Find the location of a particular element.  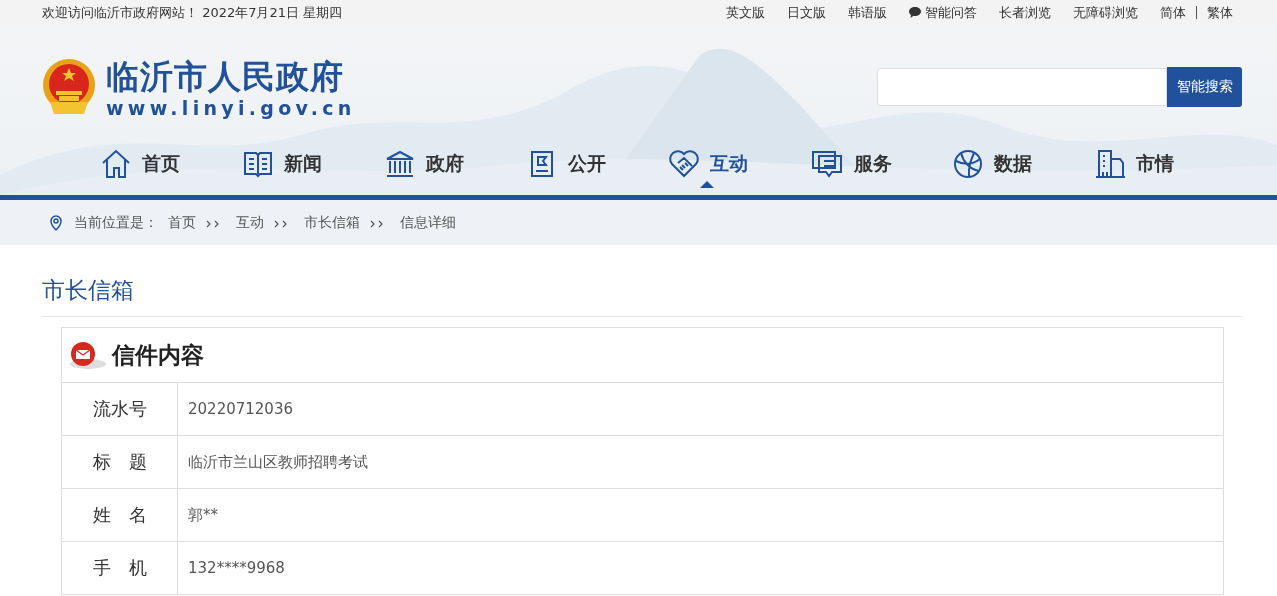

top-link: 英文版 is located at coordinates (745, 12).